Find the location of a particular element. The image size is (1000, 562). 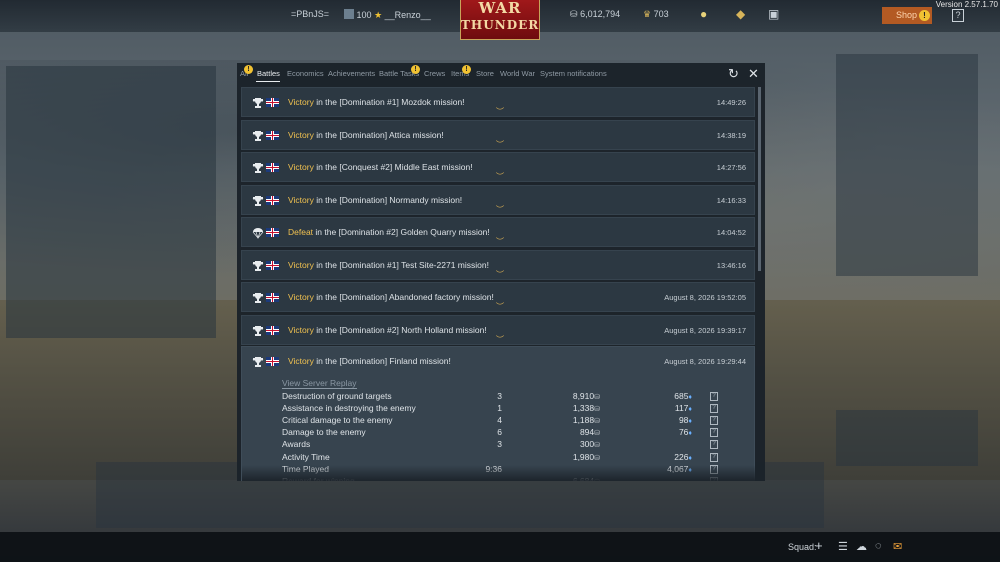

stat-silver-lions-value: 300 is located at coordinates (587, 444).